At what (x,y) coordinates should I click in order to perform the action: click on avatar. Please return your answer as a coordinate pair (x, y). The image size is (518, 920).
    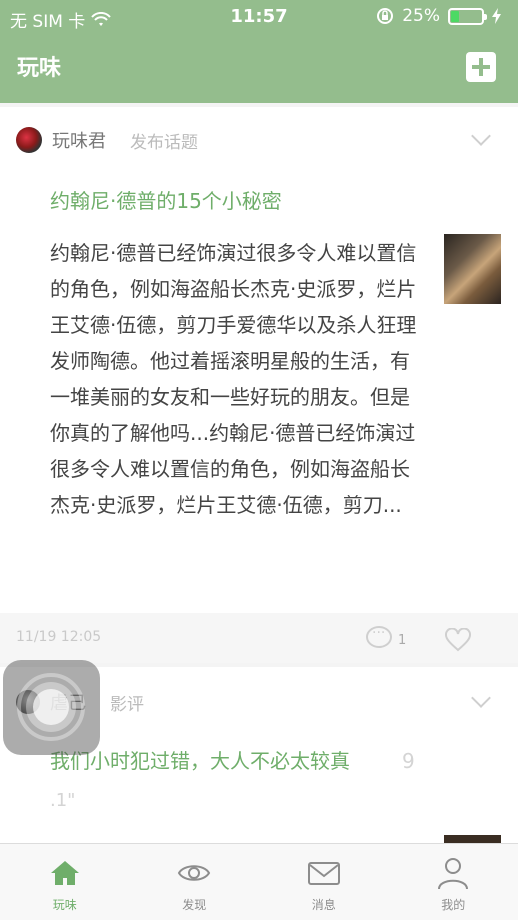
    Looking at the image, I should click on (29, 140).